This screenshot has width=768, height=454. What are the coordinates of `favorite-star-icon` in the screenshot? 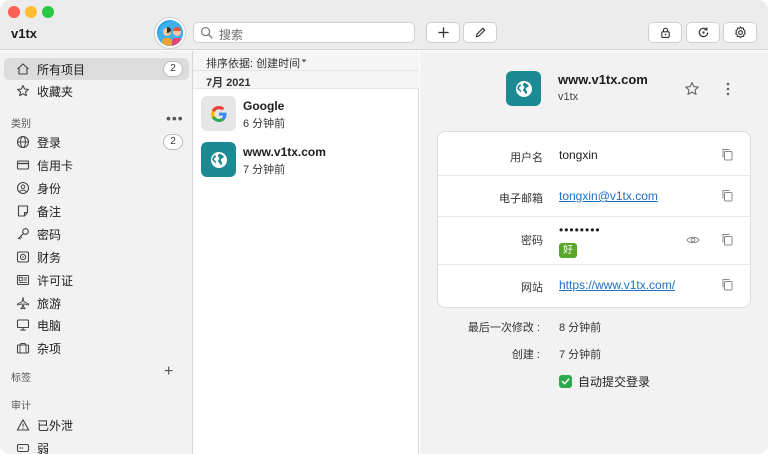 It's located at (692, 89).